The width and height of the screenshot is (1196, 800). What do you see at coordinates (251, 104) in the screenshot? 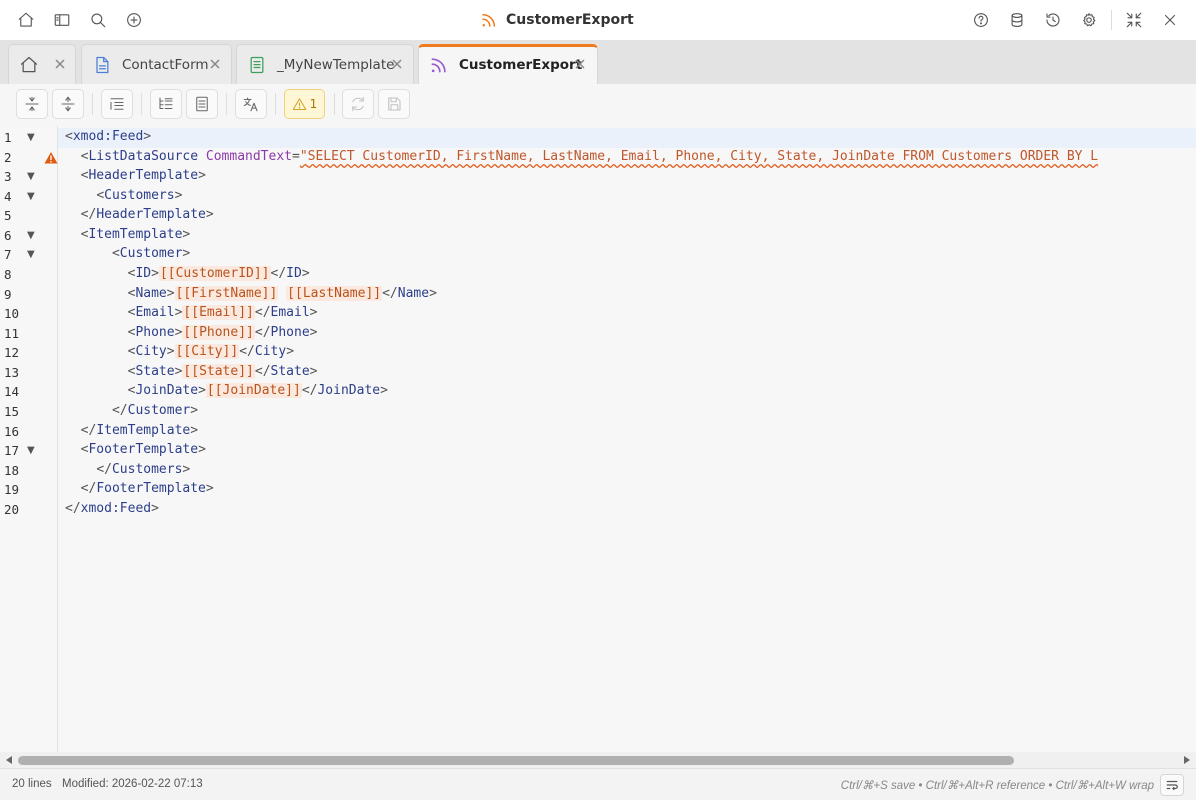
I see `translate-button` at bounding box center [251, 104].